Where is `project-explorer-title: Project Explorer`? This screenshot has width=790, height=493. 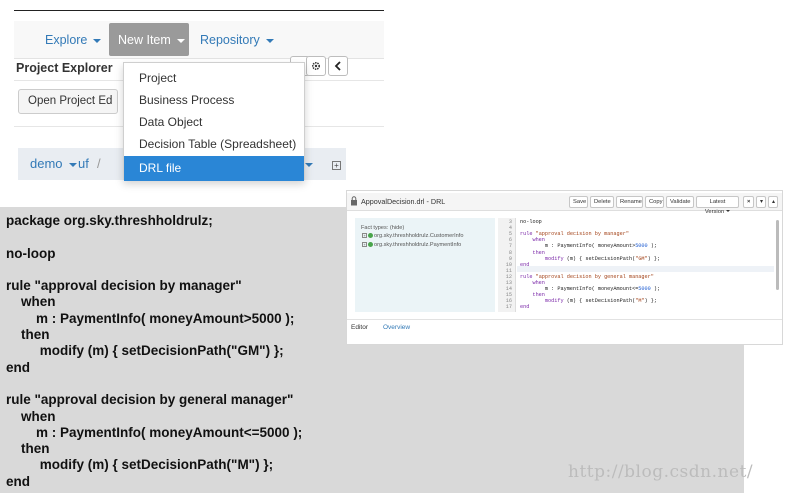
project-explorer-title: Project Explorer is located at coordinates (64, 68).